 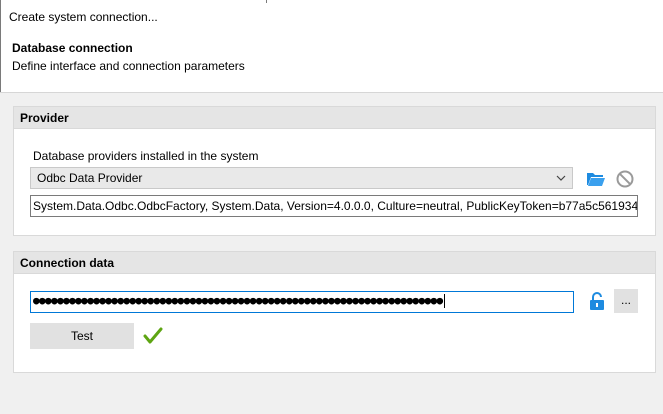 What do you see at coordinates (301, 178) in the screenshot?
I see `provider-select: Odbc Data Provider` at bounding box center [301, 178].